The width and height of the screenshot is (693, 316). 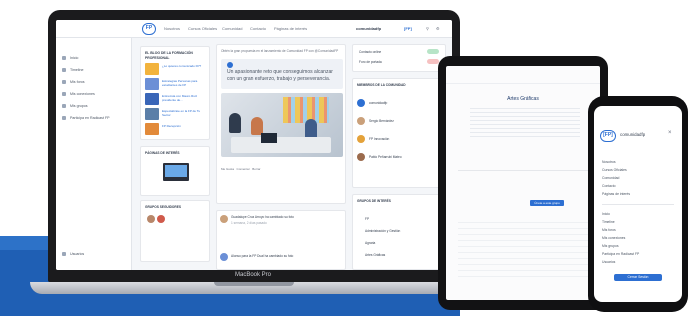 What do you see at coordinates (290, 28) in the screenshot?
I see `nav-item-paginas: Páginas de interés` at bounding box center [290, 28].